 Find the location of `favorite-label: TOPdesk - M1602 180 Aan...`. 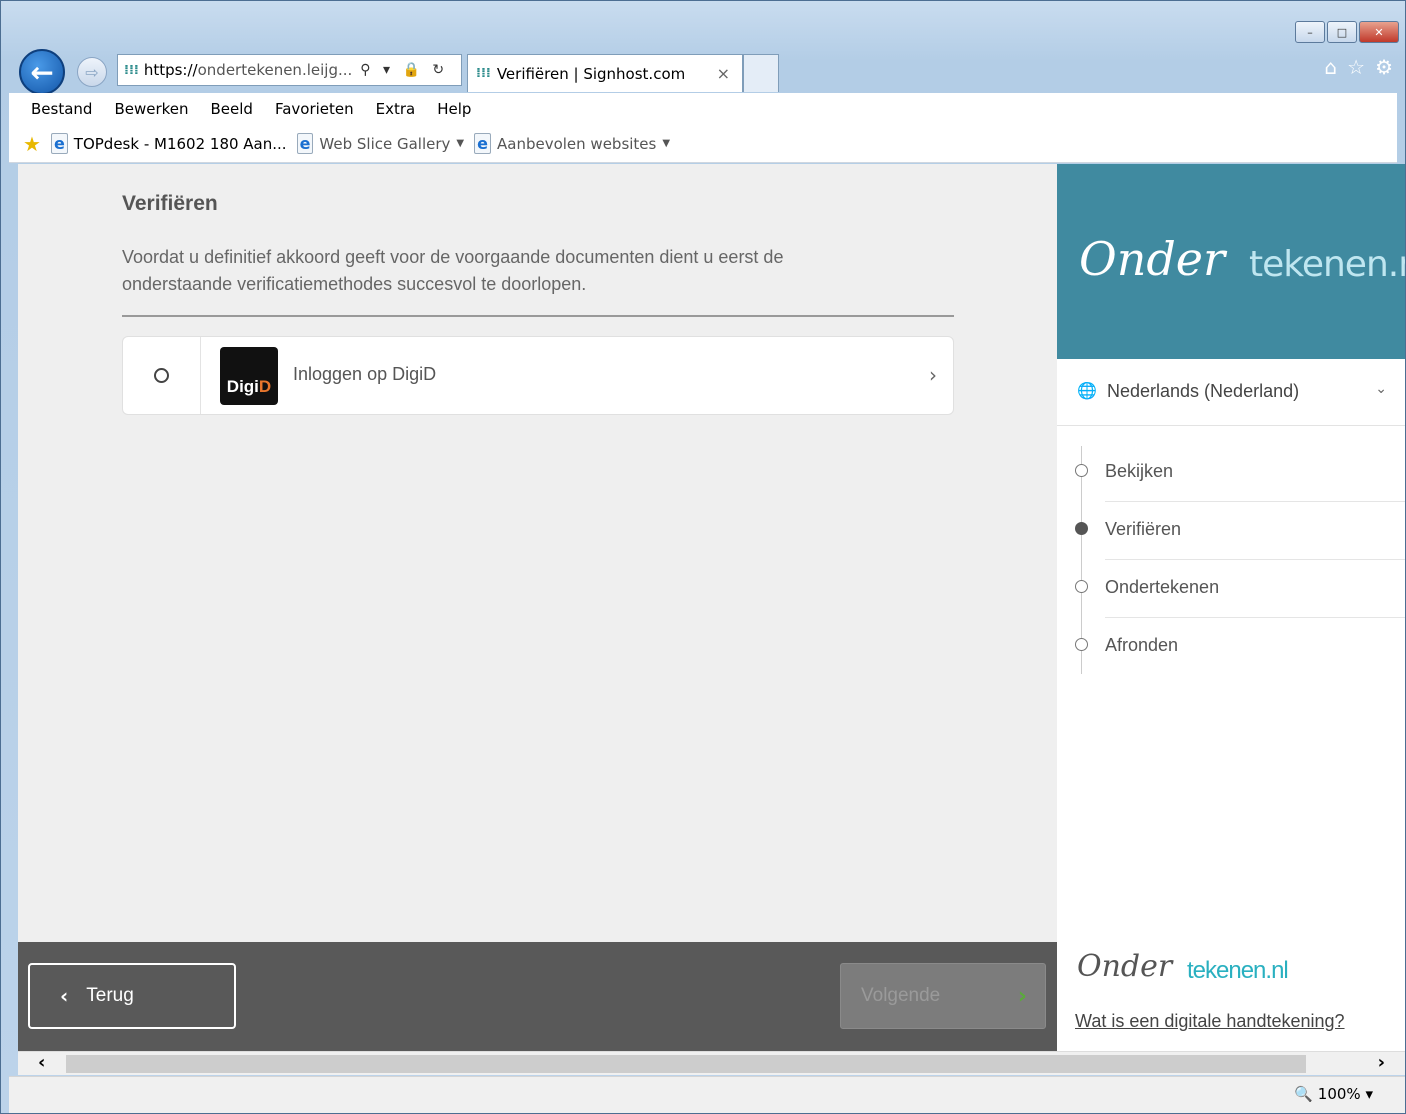

favorite-label: TOPdesk - M1602 180 Aan... is located at coordinates (180, 143).